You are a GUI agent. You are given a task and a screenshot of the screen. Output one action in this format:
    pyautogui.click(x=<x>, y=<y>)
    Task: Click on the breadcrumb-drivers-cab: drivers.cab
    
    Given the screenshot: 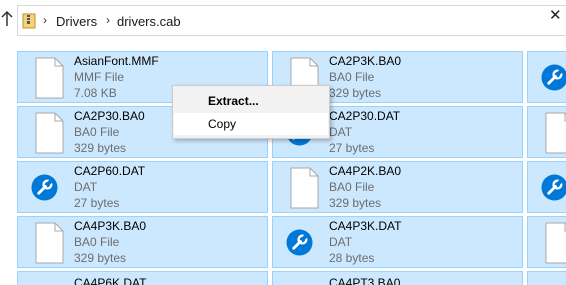 What is the action you would take?
    pyautogui.click(x=149, y=21)
    